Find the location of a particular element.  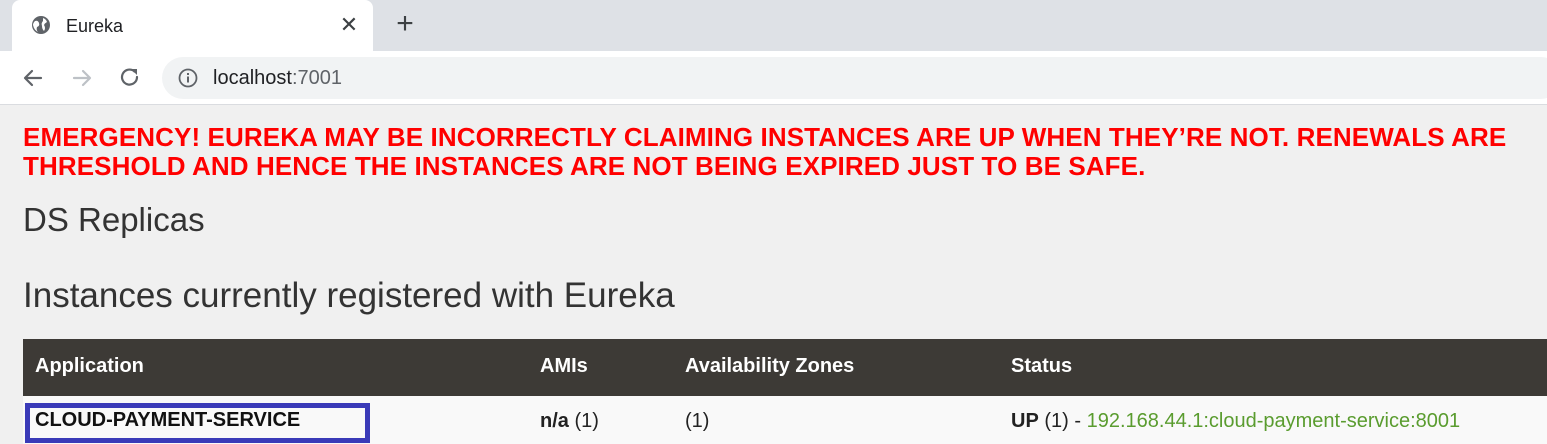

close-tab-icon: ✕ is located at coordinates (349, 25).